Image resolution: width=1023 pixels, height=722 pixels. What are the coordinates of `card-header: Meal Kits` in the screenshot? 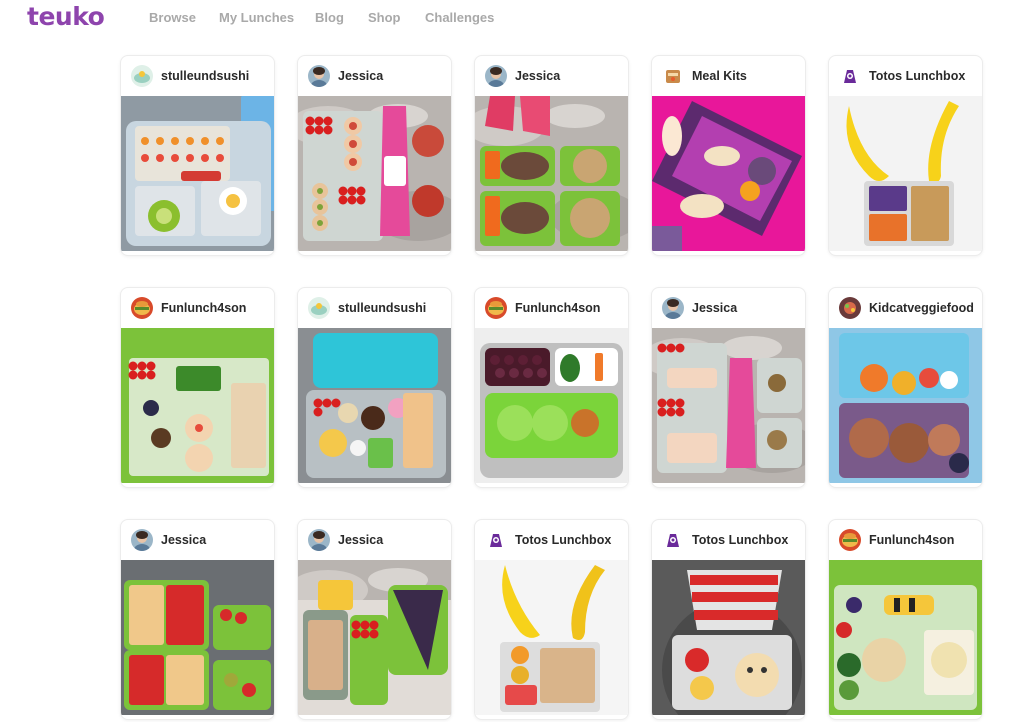 It's located at (728, 76).